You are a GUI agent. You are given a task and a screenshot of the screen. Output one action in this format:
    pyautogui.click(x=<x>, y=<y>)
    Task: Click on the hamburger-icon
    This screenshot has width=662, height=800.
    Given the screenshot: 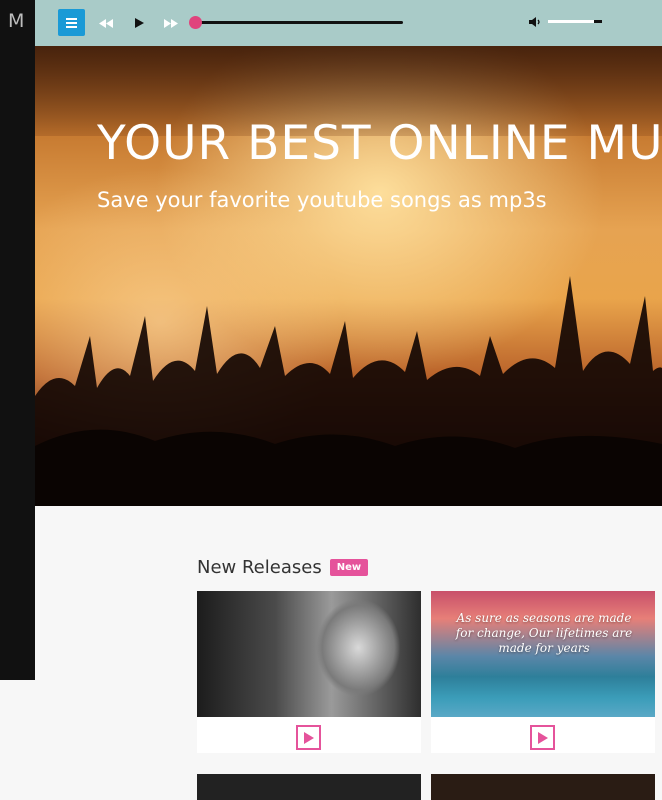 What is the action you would take?
    pyautogui.click(x=71, y=22)
    